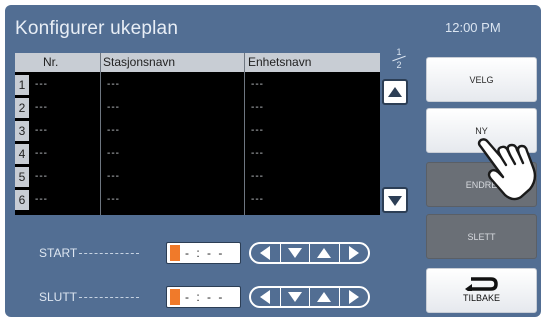 The width and height of the screenshot is (547, 322). I want to click on scroll-up-icon, so click(395, 92).